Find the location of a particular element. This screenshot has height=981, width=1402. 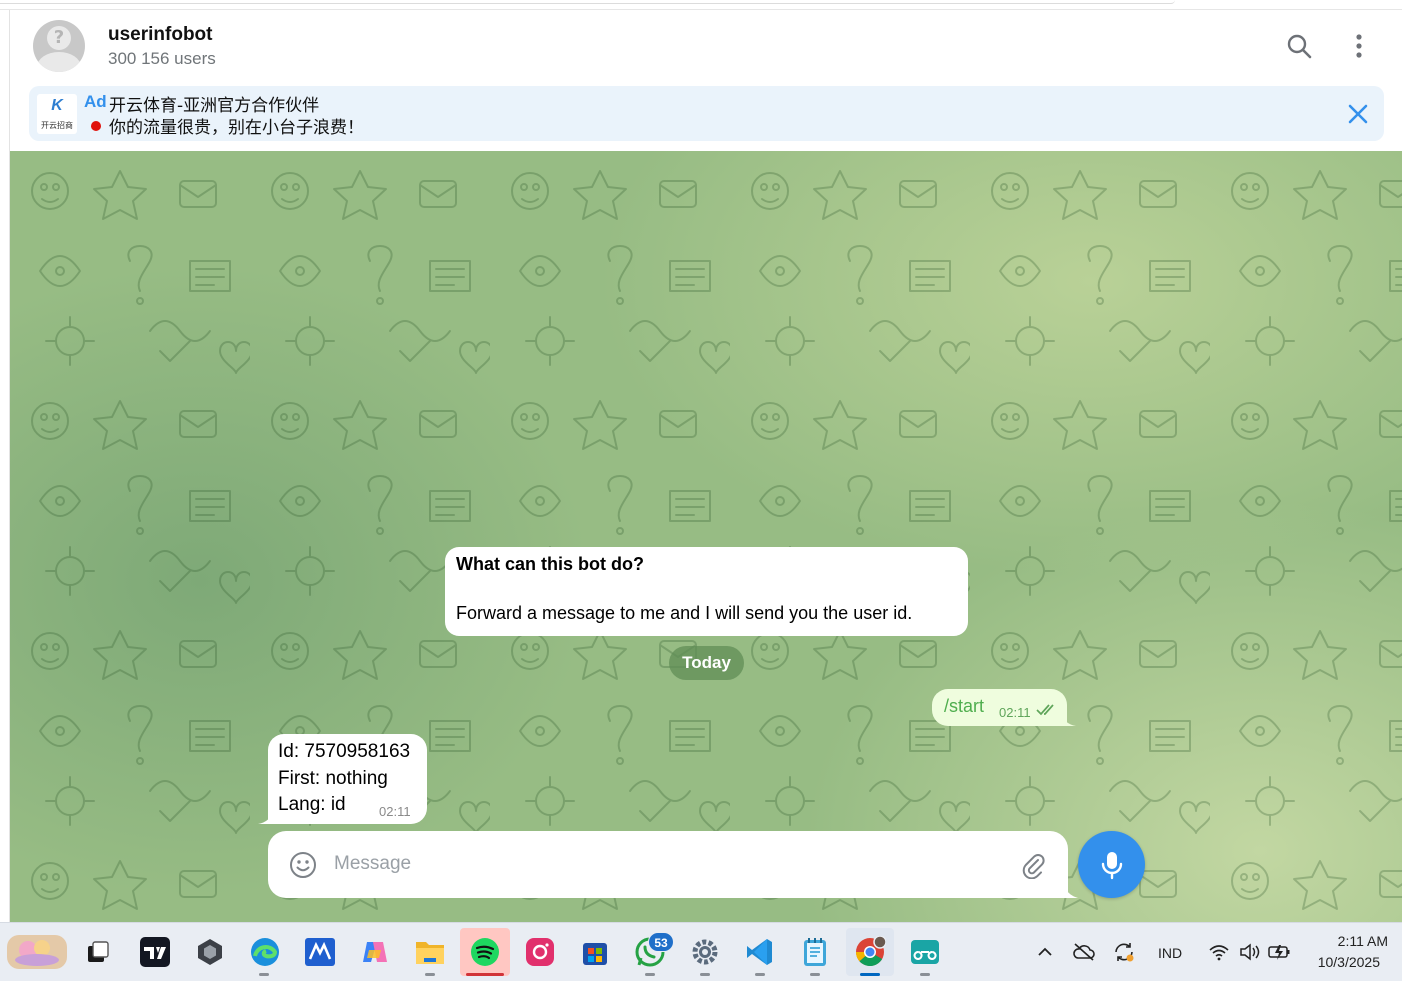

user-placeholder-icon: ? is located at coordinates (59, 38).